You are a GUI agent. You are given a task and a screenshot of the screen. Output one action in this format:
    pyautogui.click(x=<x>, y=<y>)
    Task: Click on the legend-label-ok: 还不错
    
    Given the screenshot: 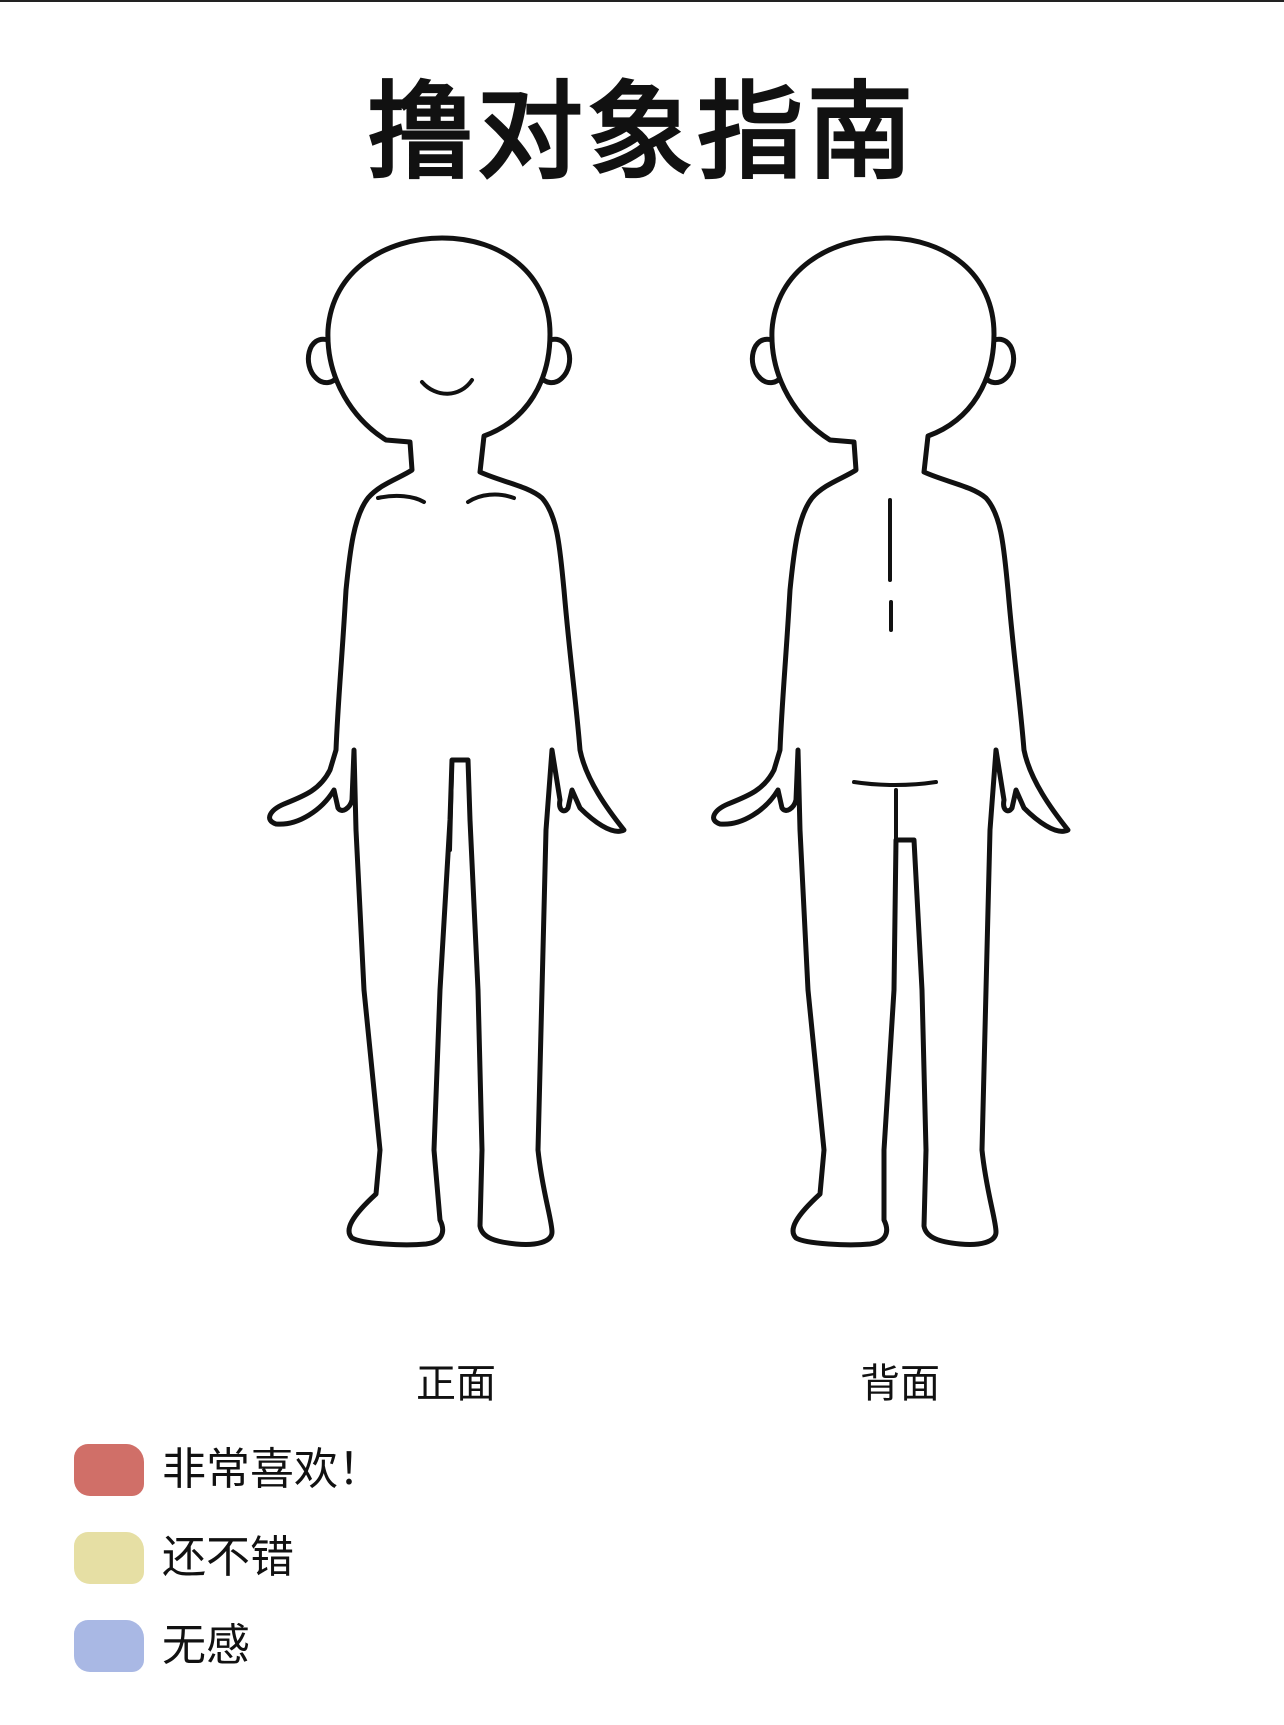 What is the action you would take?
    pyautogui.click(x=228, y=1557)
    